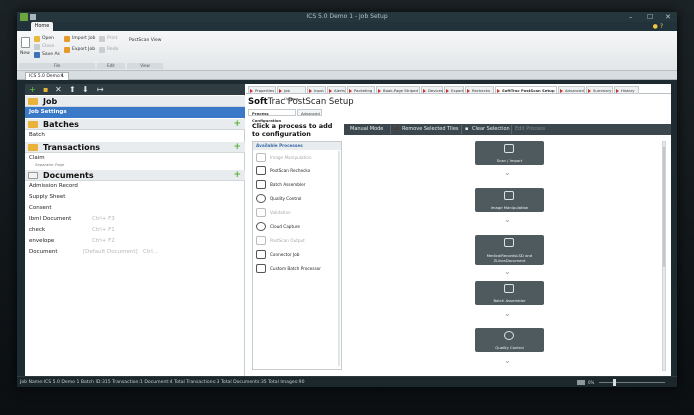 The width and height of the screenshot is (694, 415). I want to click on window-title: ICS 5.0 Demo 1 - Job Setup, so click(347, 16).